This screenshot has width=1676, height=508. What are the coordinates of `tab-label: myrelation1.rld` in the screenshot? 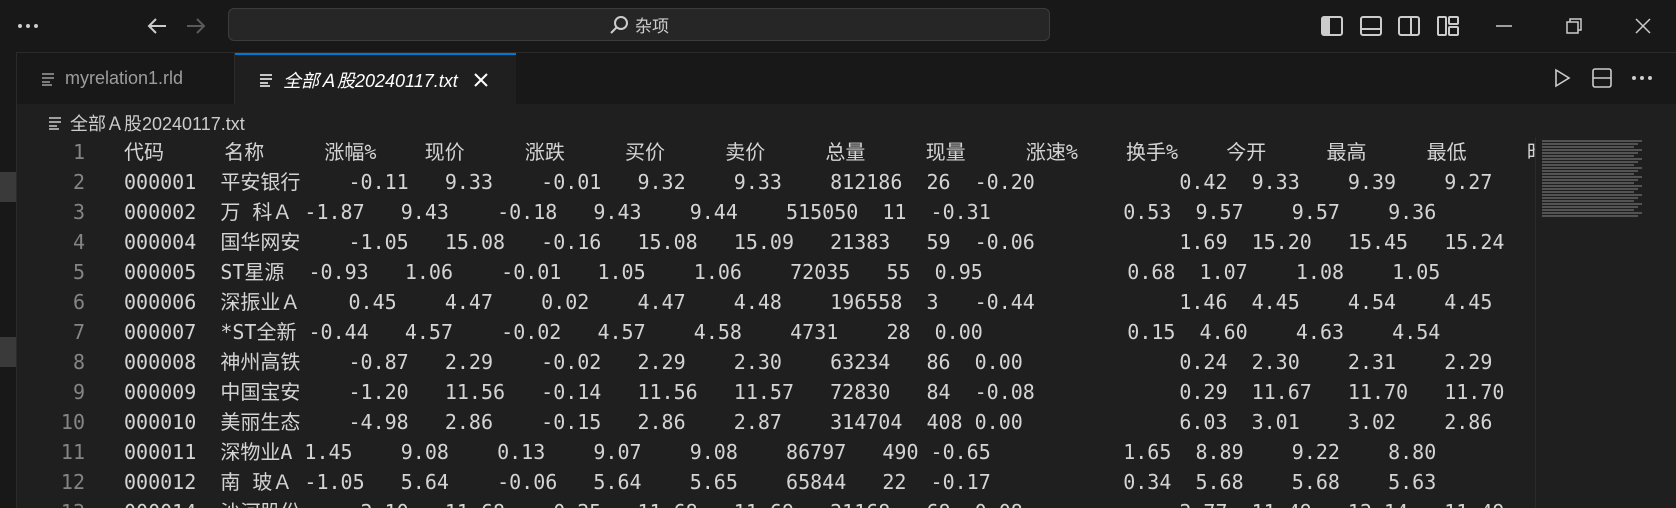 It's located at (124, 78).